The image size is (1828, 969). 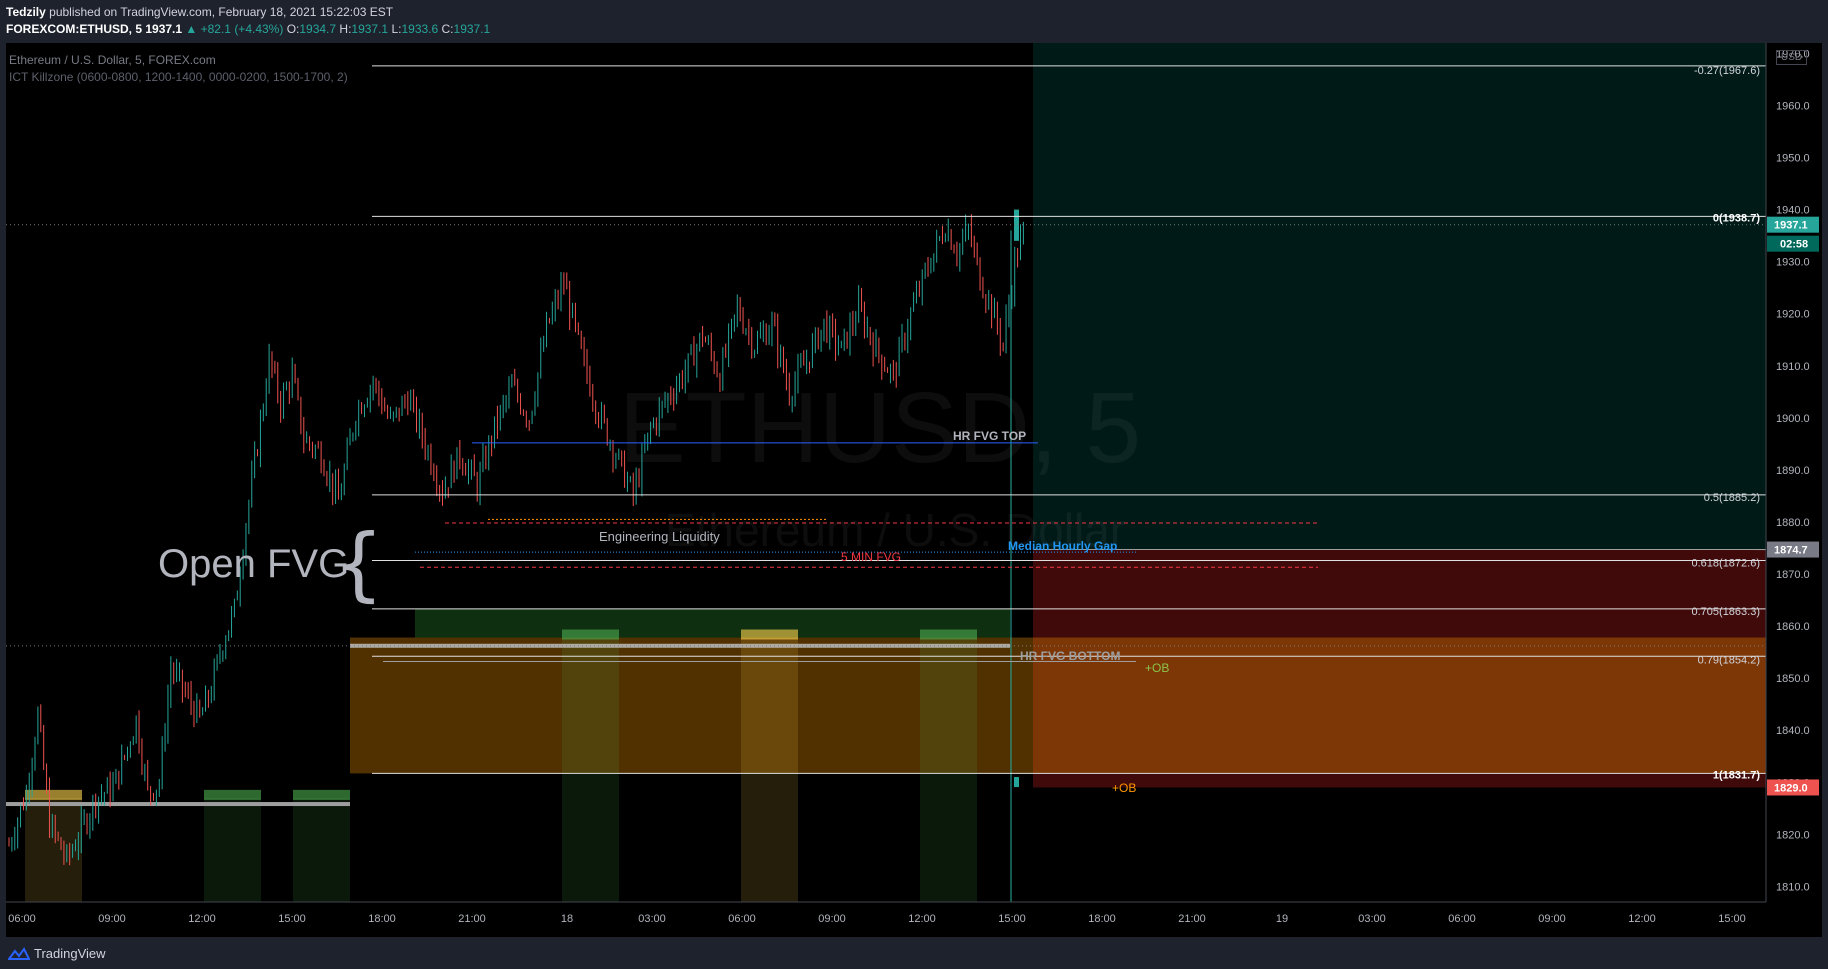 What do you see at coordinates (1793, 315) in the screenshot?
I see `price-tick-label: 1920.0` at bounding box center [1793, 315].